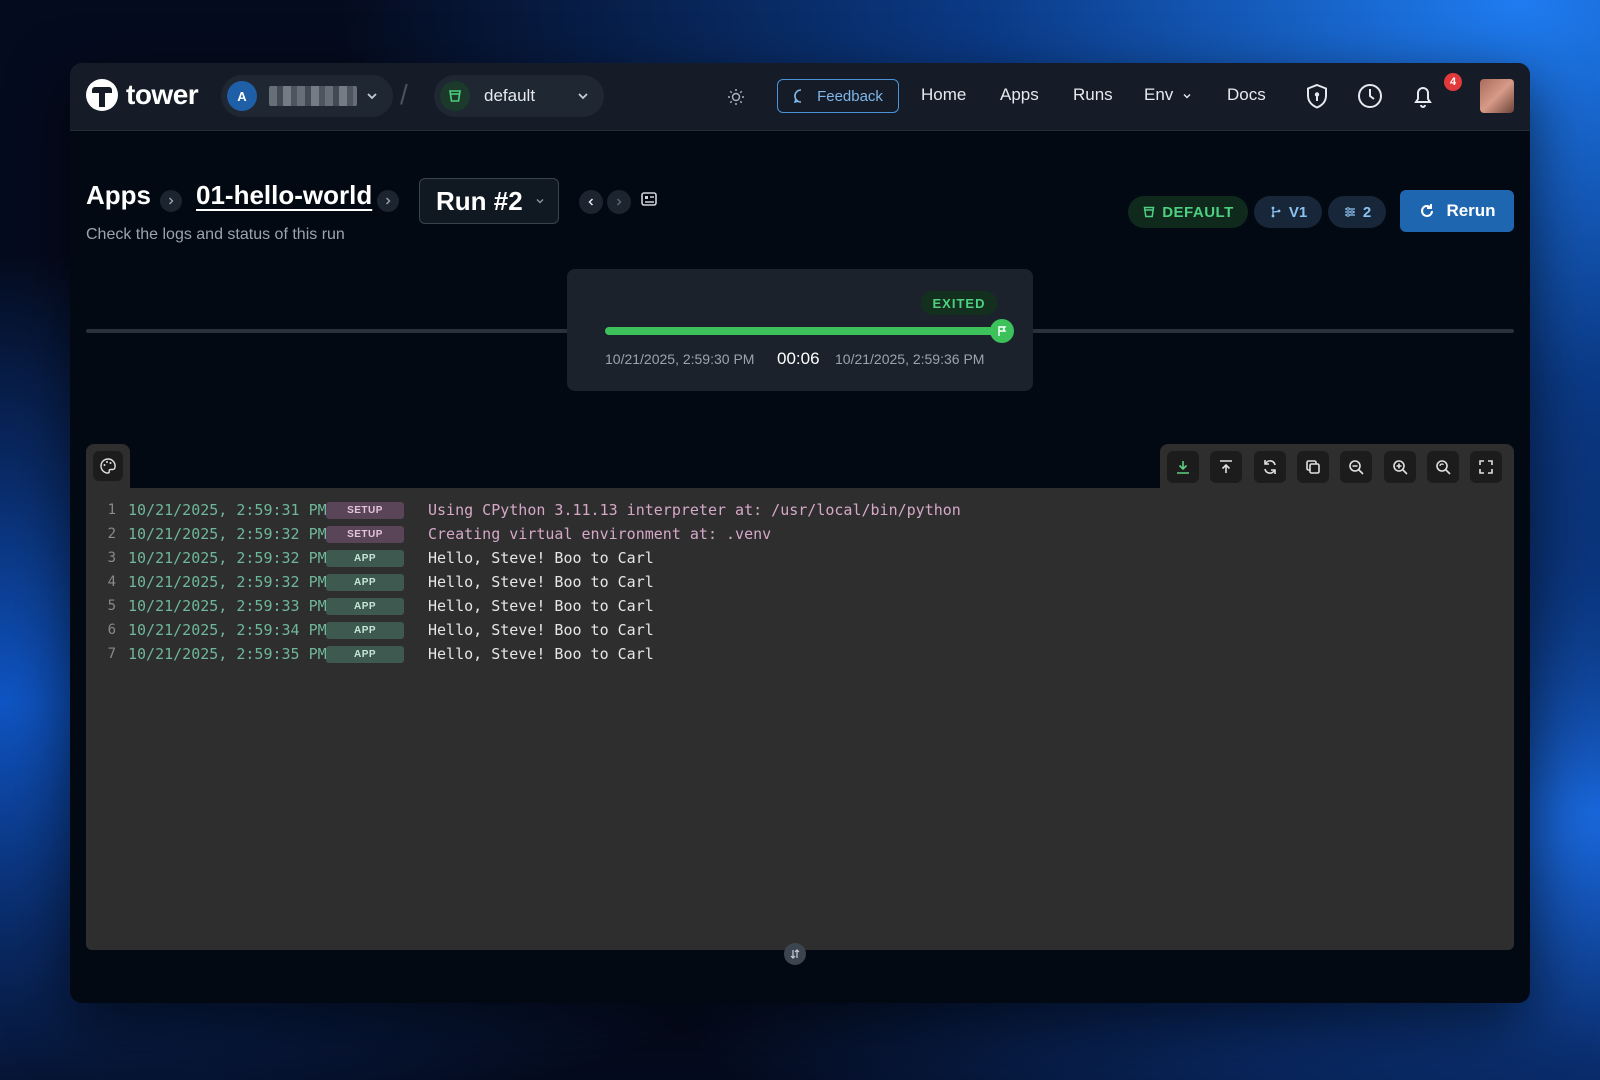  What do you see at coordinates (1298, 212) in the screenshot?
I see `version-badge-label: V1` at bounding box center [1298, 212].